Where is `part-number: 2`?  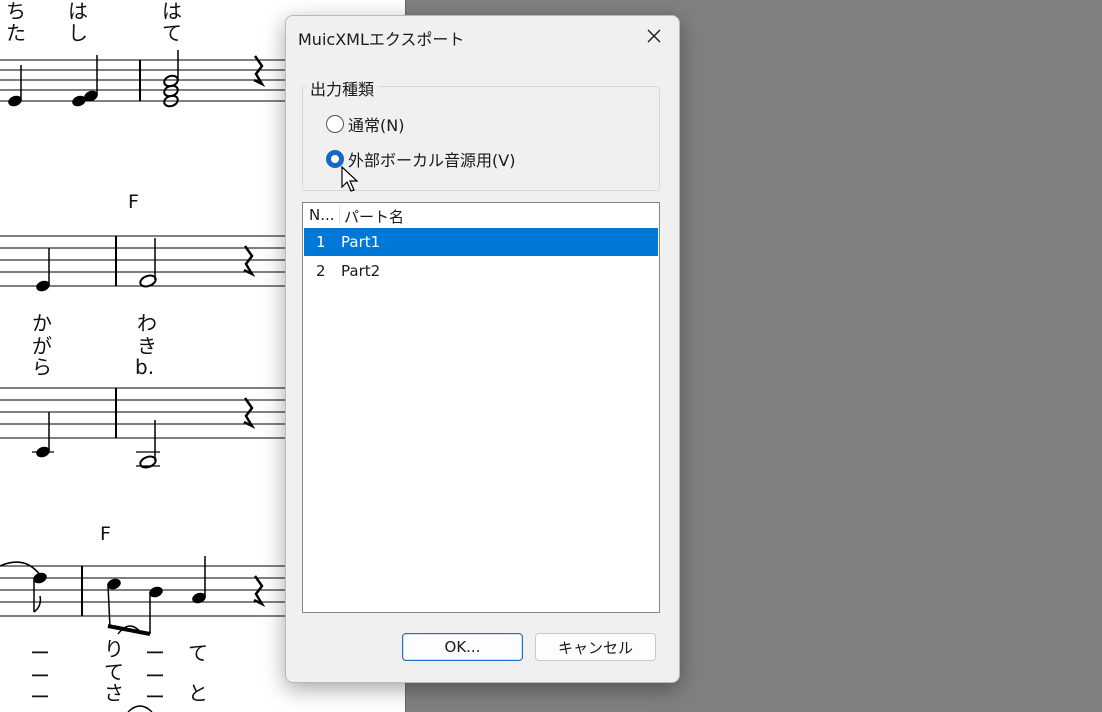 part-number: 2 is located at coordinates (321, 271).